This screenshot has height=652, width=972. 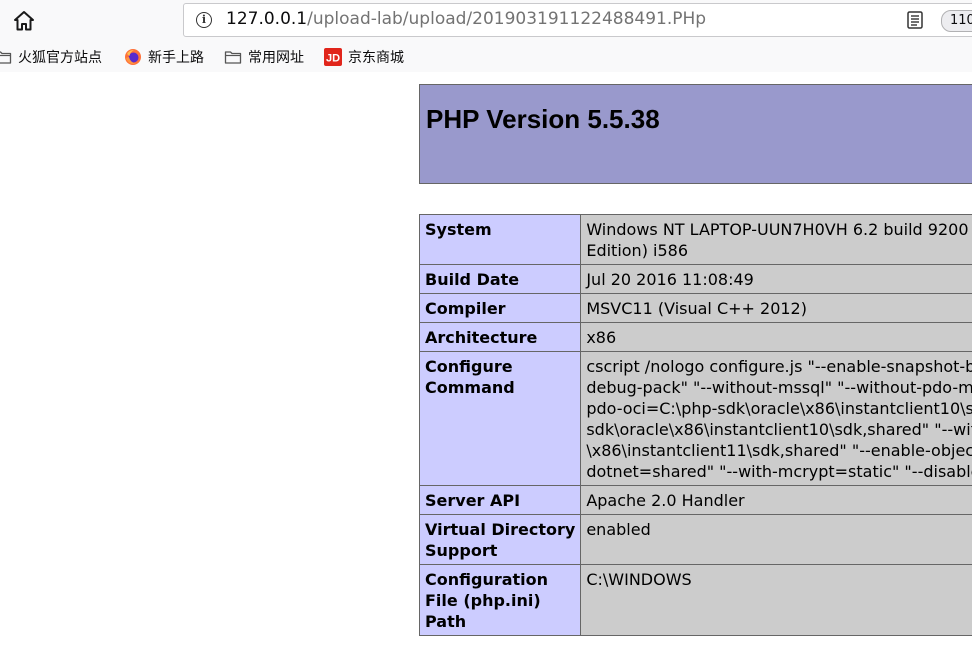 What do you see at coordinates (500, 279) in the screenshot?
I see `row-key: Build Date` at bounding box center [500, 279].